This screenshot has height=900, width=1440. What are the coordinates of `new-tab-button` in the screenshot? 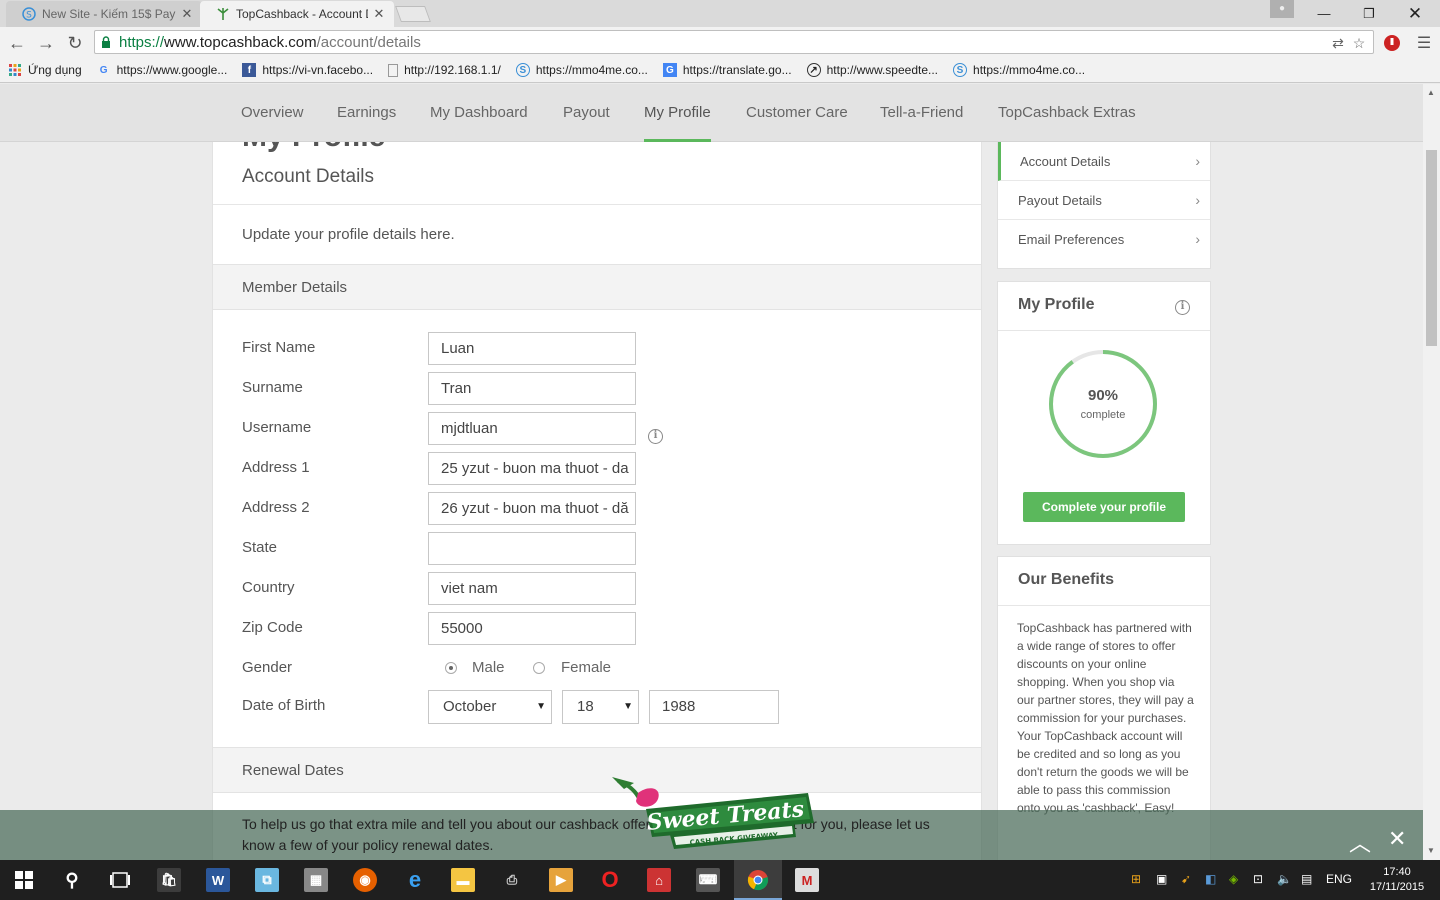 It's located at (413, 14).